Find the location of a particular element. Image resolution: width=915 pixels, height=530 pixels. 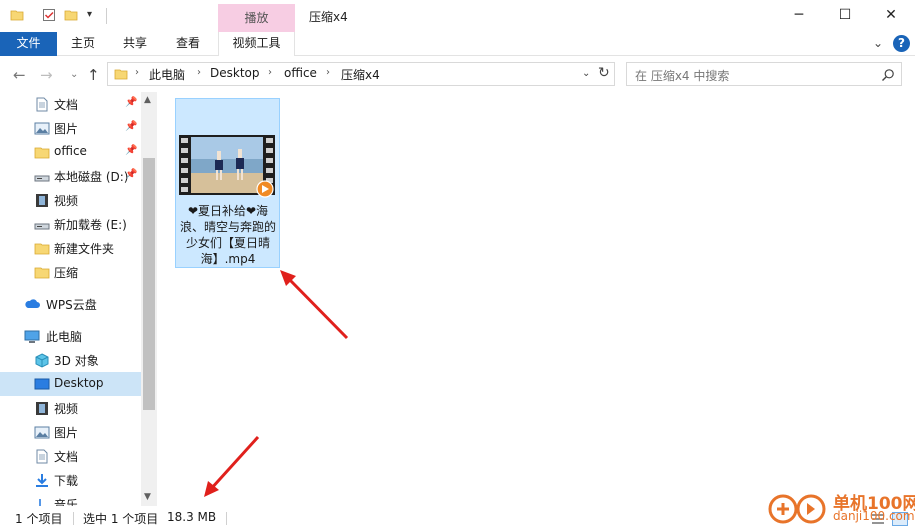

file-name: ❤夏日补给❤海浪、晴空与奔跑的少女们【夏日晴海】.mp4 is located at coordinates (228, 235).